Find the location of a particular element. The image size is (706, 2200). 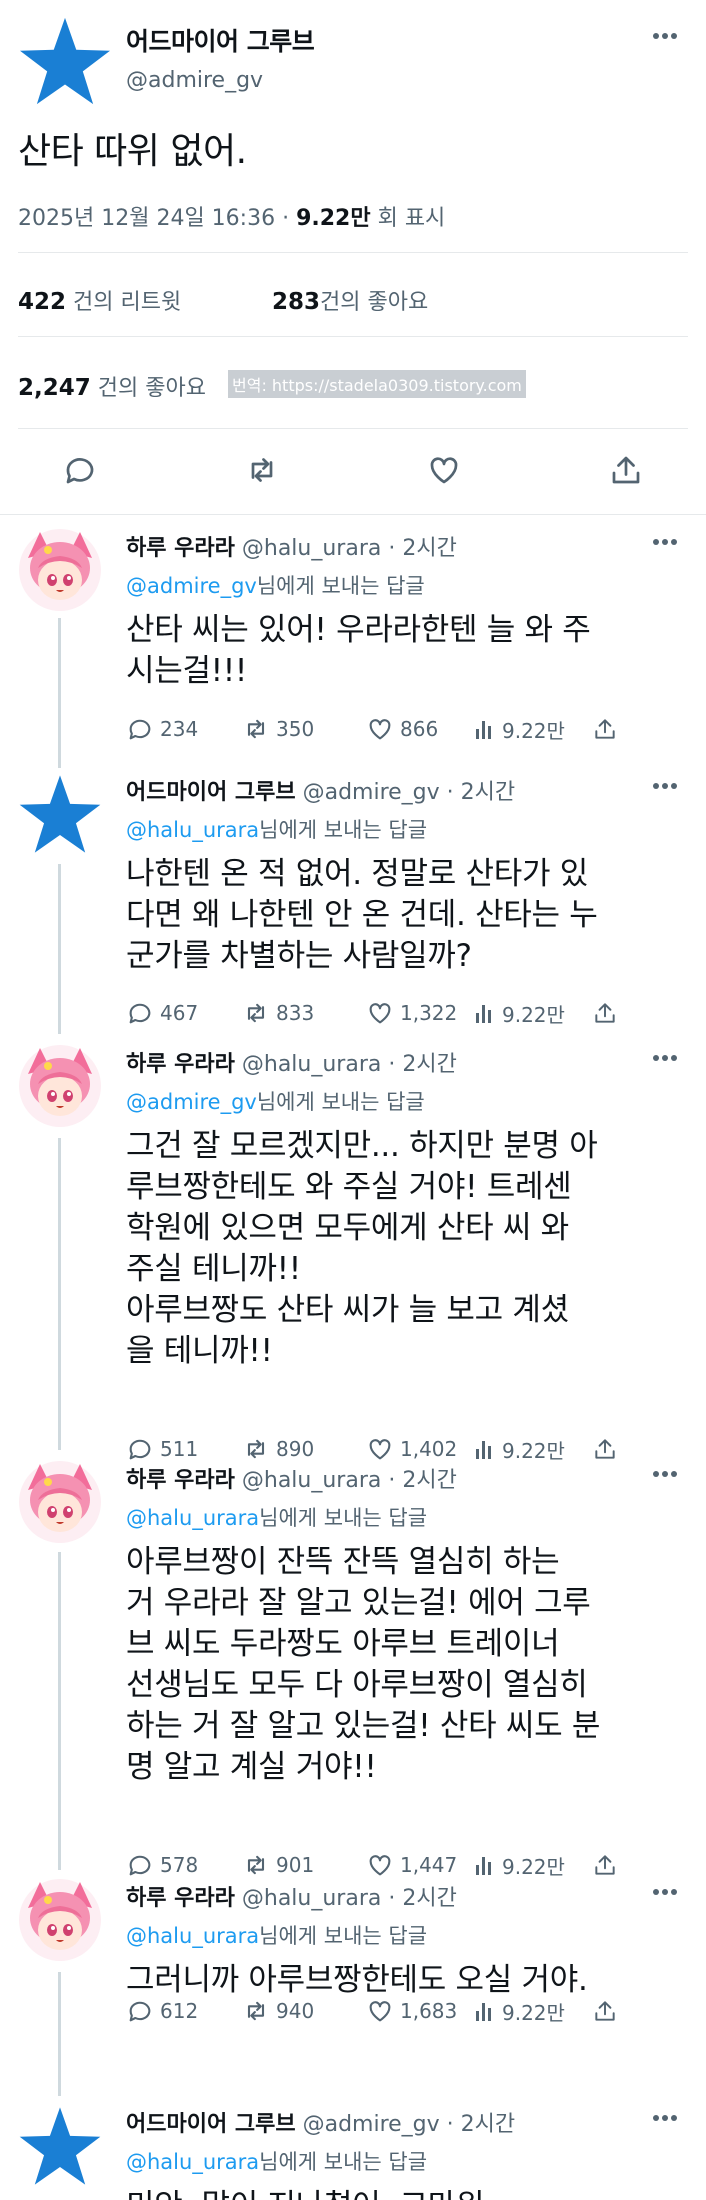

retweet-stat: 422 건의 리트윗 is located at coordinates (99, 300).